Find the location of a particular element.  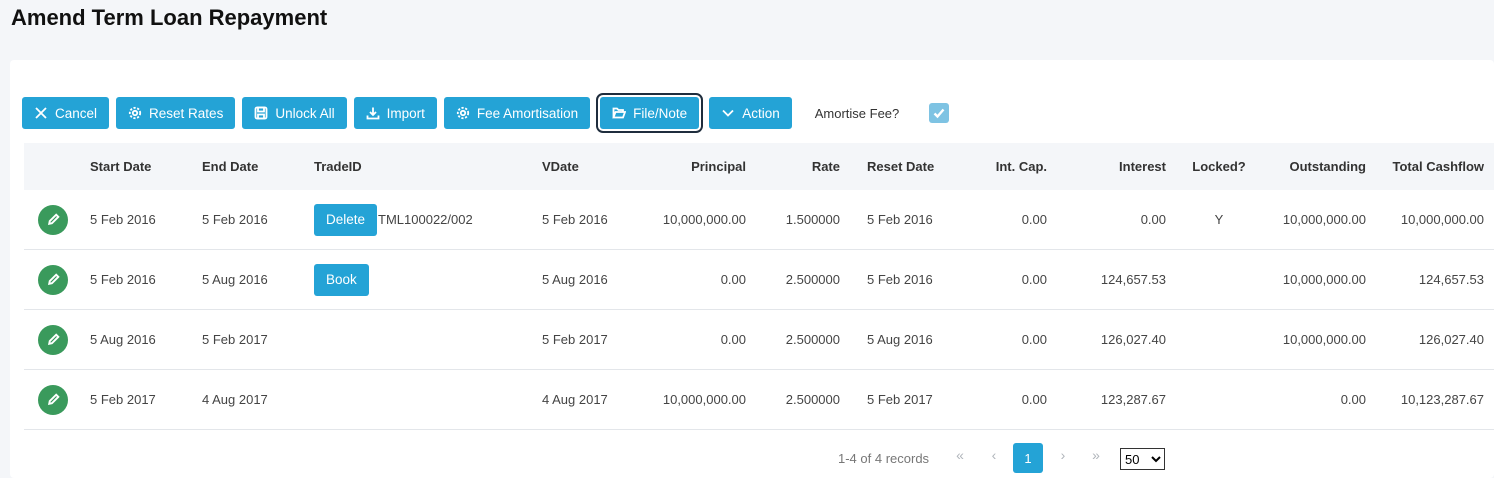

book-button: Book is located at coordinates (341, 279).